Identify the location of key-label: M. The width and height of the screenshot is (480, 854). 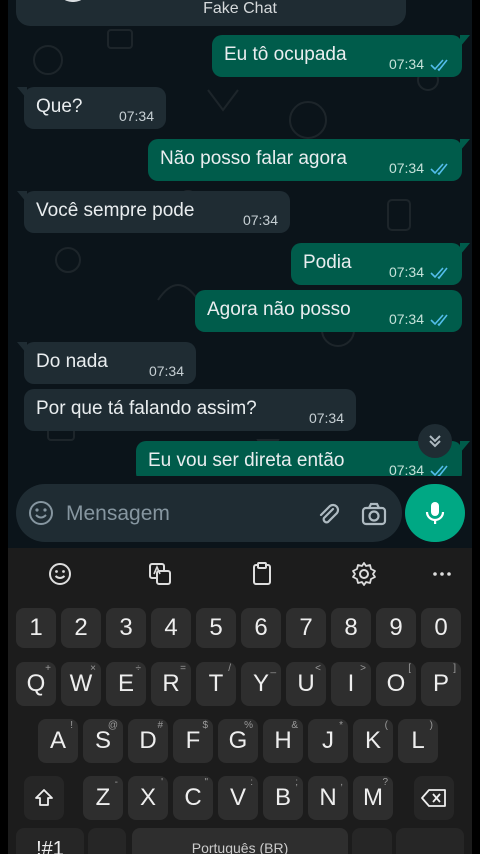
(373, 797).